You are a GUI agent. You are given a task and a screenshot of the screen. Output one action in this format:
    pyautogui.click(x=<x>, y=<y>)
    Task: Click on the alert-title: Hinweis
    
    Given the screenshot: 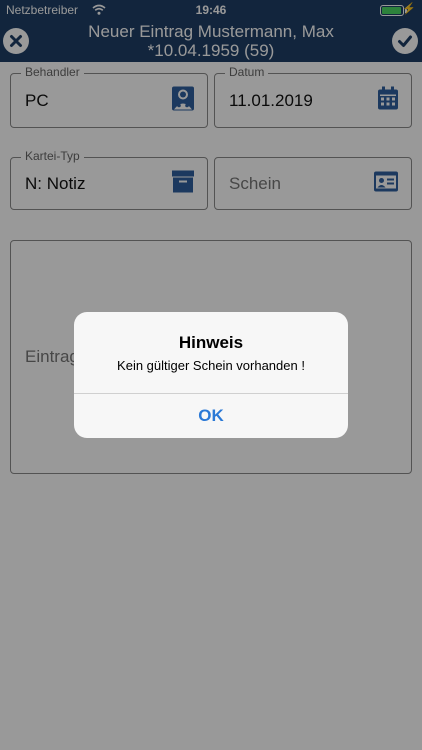 What is the action you would take?
    pyautogui.click(x=211, y=342)
    